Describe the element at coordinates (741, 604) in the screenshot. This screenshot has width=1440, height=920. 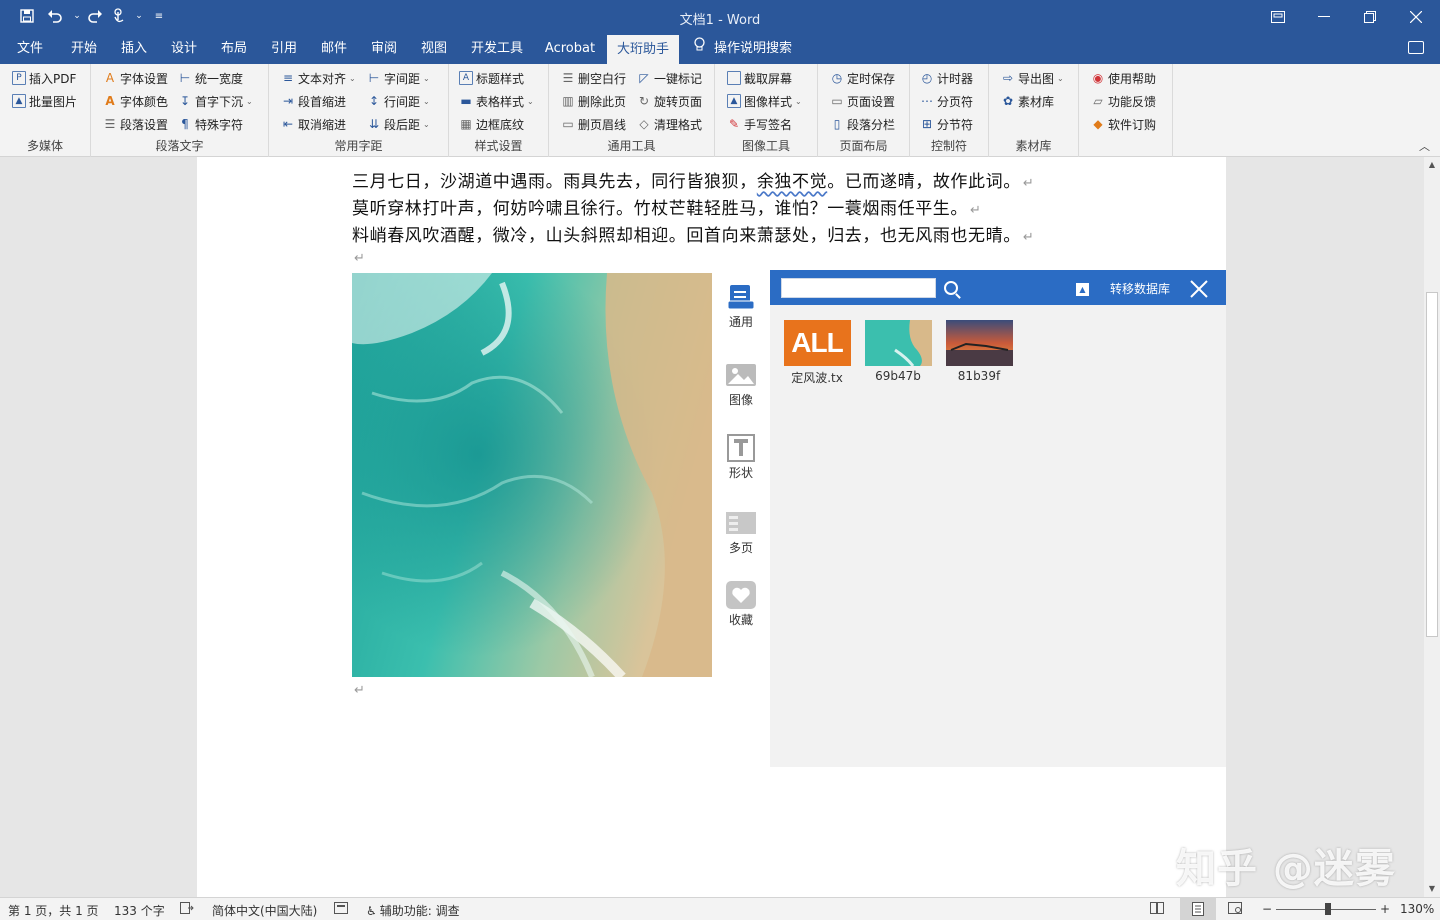
I see `plugin-nav-favorites: 收藏` at that location.